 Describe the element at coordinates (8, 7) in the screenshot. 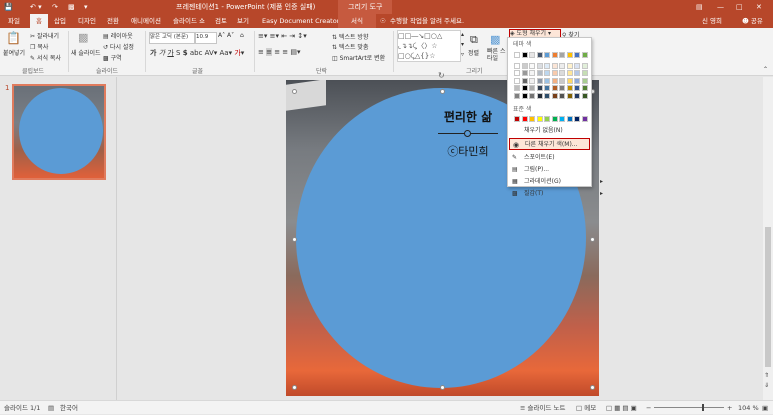

I see `save-icon: 💾` at that location.